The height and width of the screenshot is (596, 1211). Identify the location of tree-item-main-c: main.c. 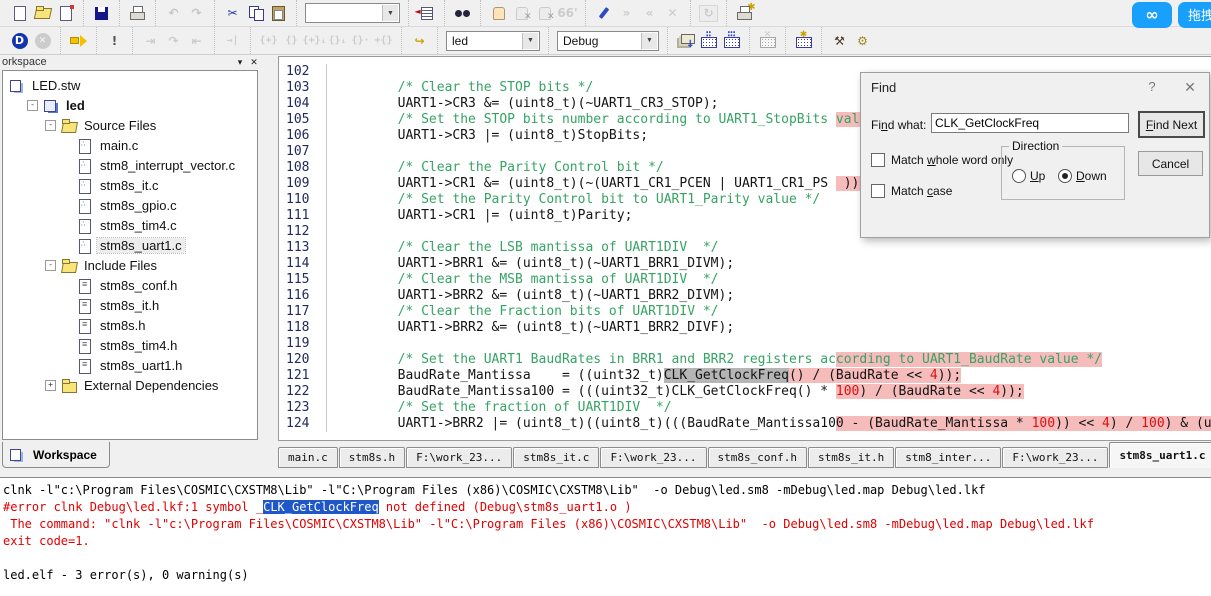
(130, 145).